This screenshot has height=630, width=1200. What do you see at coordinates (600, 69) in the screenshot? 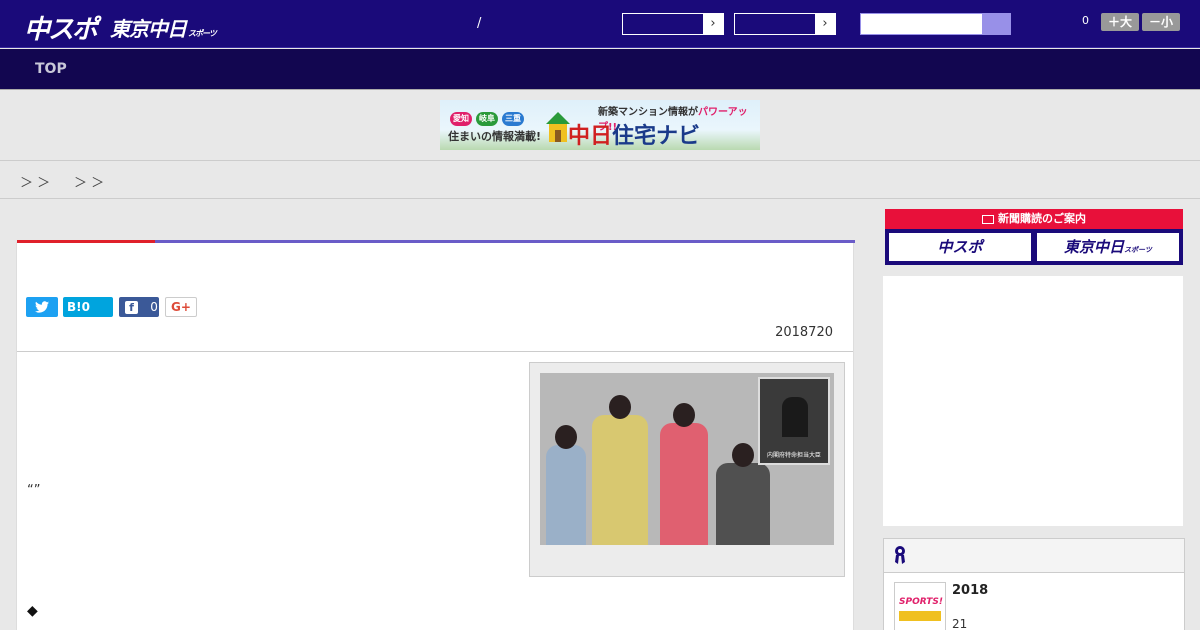
I see `main-nav: TOP` at bounding box center [600, 69].